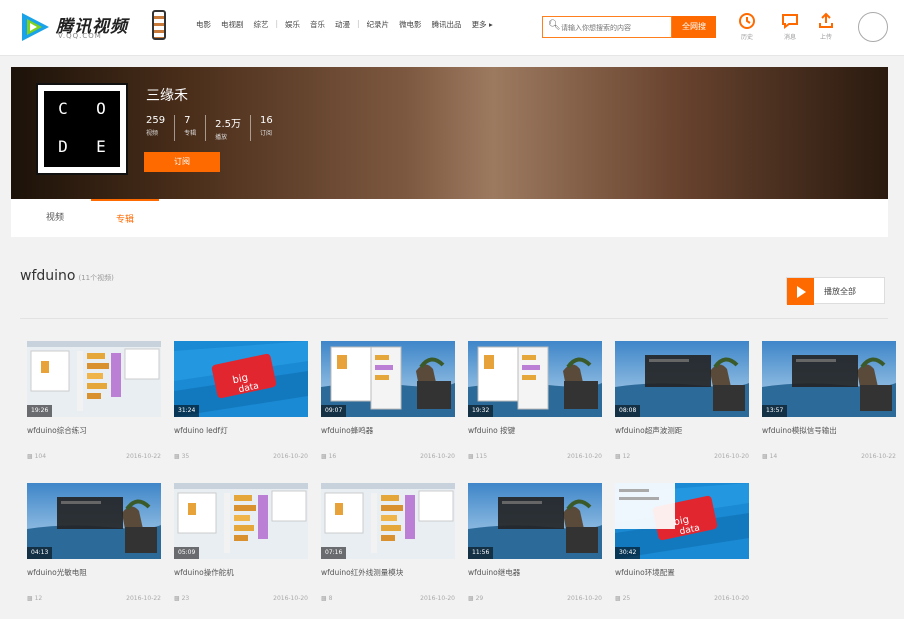 The width and height of the screenshot is (904, 619). Describe the element at coordinates (78, 27) in the screenshot. I see `tencent-video-logo: 腾讯视频 V.QQ.COM` at that location.